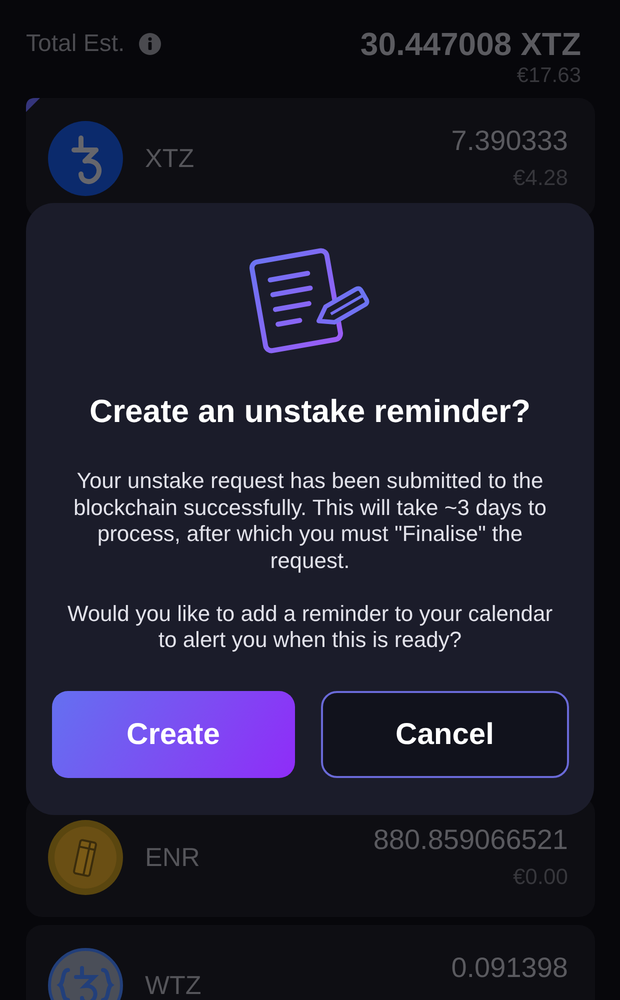 The width and height of the screenshot is (620, 1000). What do you see at coordinates (173, 734) in the screenshot?
I see `create-button: Create` at bounding box center [173, 734].